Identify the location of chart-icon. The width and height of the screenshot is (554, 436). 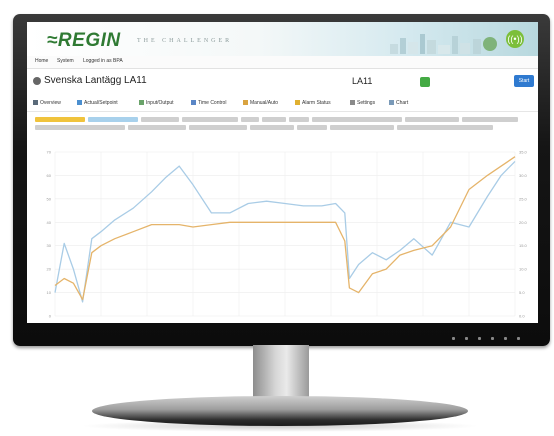
(391, 102).